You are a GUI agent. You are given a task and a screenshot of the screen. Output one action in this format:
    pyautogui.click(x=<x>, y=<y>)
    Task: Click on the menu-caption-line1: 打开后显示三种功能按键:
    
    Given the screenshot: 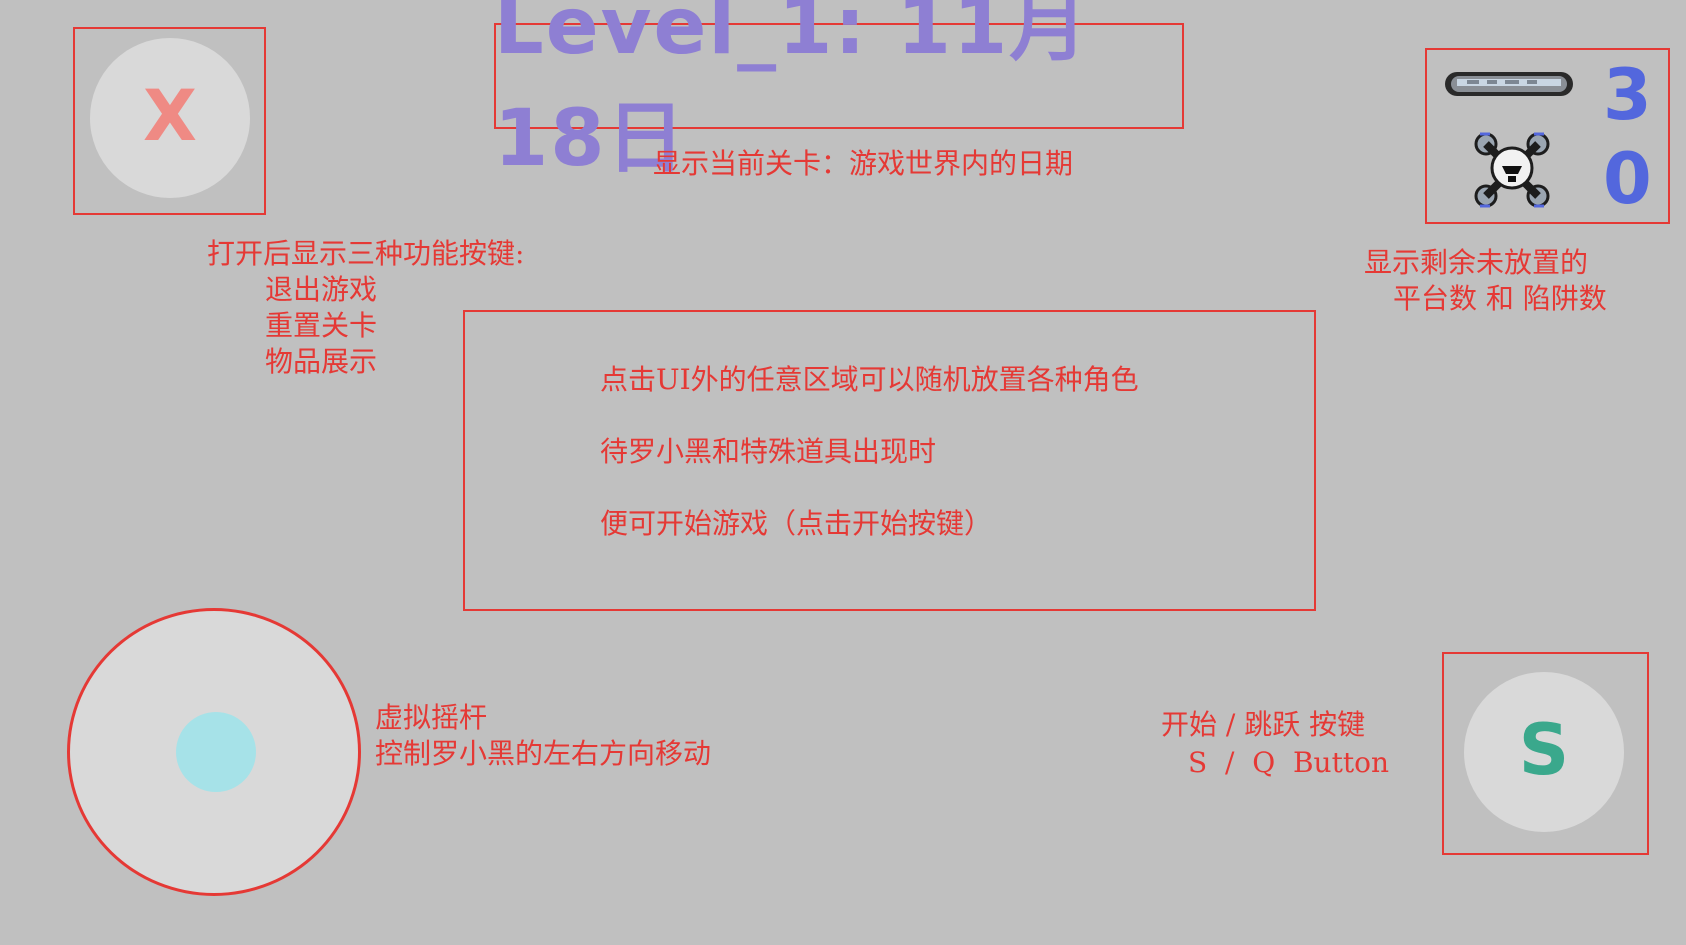 What is the action you would take?
    pyautogui.click(x=366, y=253)
    